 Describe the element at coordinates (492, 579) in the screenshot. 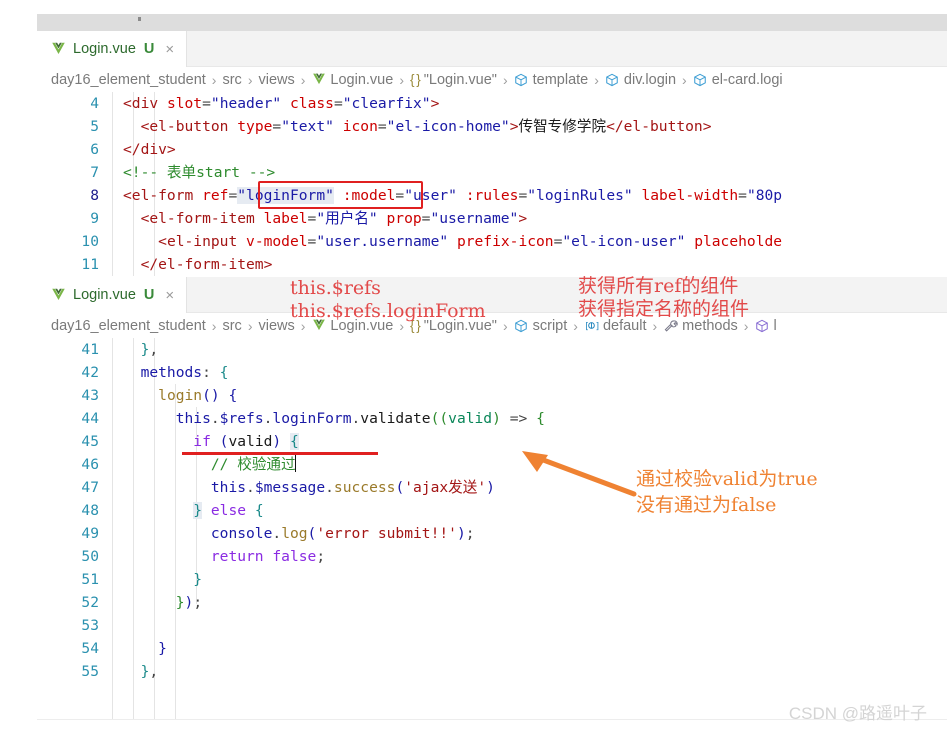

I see `code-line: 51 }` at that location.